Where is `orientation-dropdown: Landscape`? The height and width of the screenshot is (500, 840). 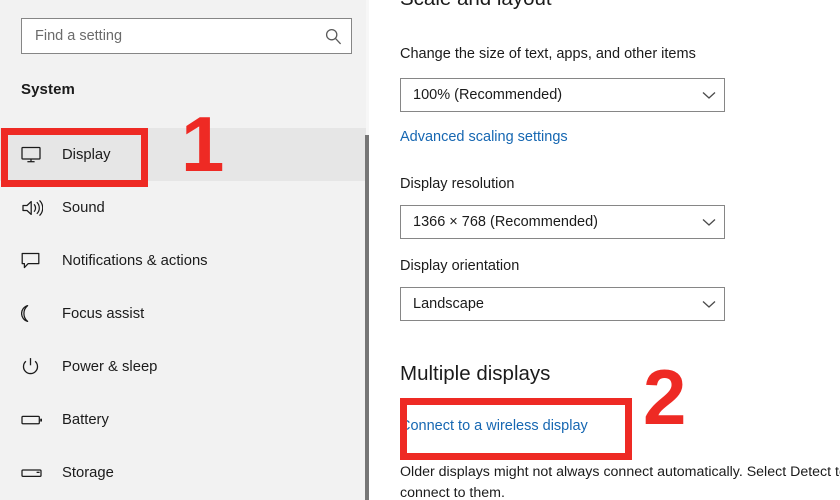 orientation-dropdown: Landscape is located at coordinates (562, 304).